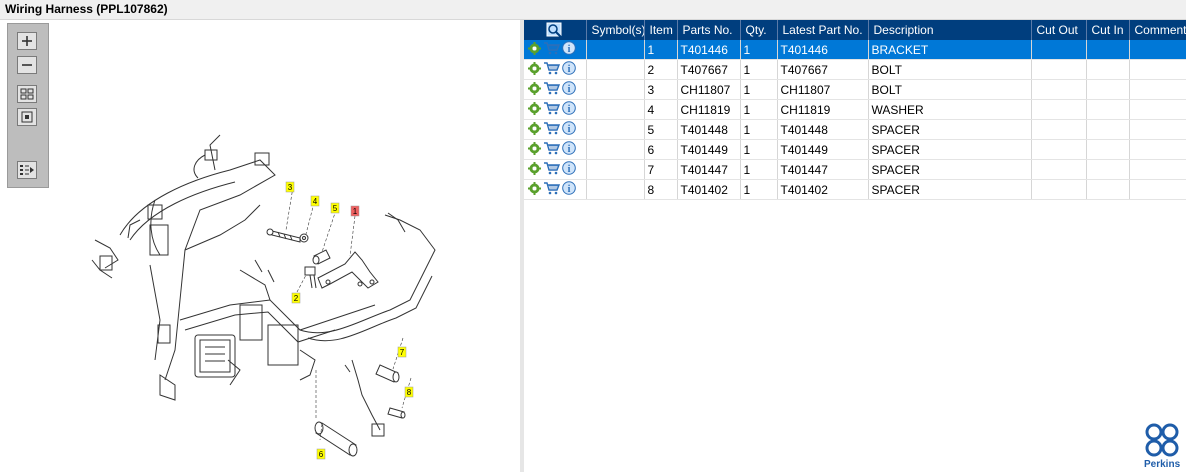 This screenshot has width=1186, height=472. I want to click on table-row: i 8 T401402 1 T401402 SPACER, so click(855, 189).